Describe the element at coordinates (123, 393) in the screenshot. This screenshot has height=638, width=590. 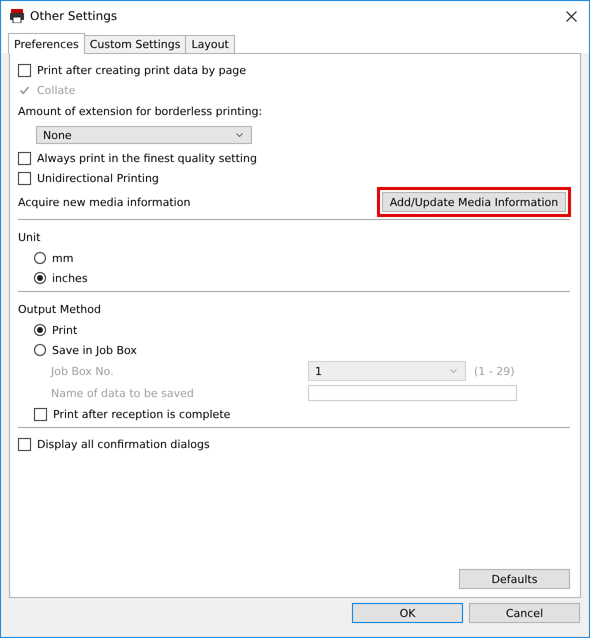
I see `field-label: Name of data to be saved` at that location.